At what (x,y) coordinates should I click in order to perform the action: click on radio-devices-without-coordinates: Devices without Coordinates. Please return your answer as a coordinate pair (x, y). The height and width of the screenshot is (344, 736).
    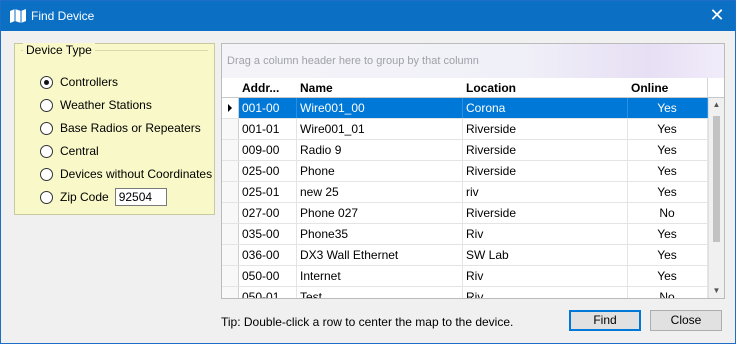
    Looking at the image, I should click on (126, 174).